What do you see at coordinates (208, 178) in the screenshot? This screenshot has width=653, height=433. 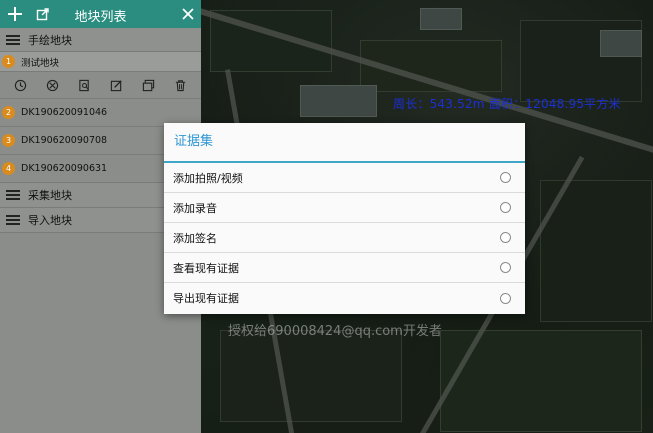 I see `option-label: 添加拍照/视频` at bounding box center [208, 178].